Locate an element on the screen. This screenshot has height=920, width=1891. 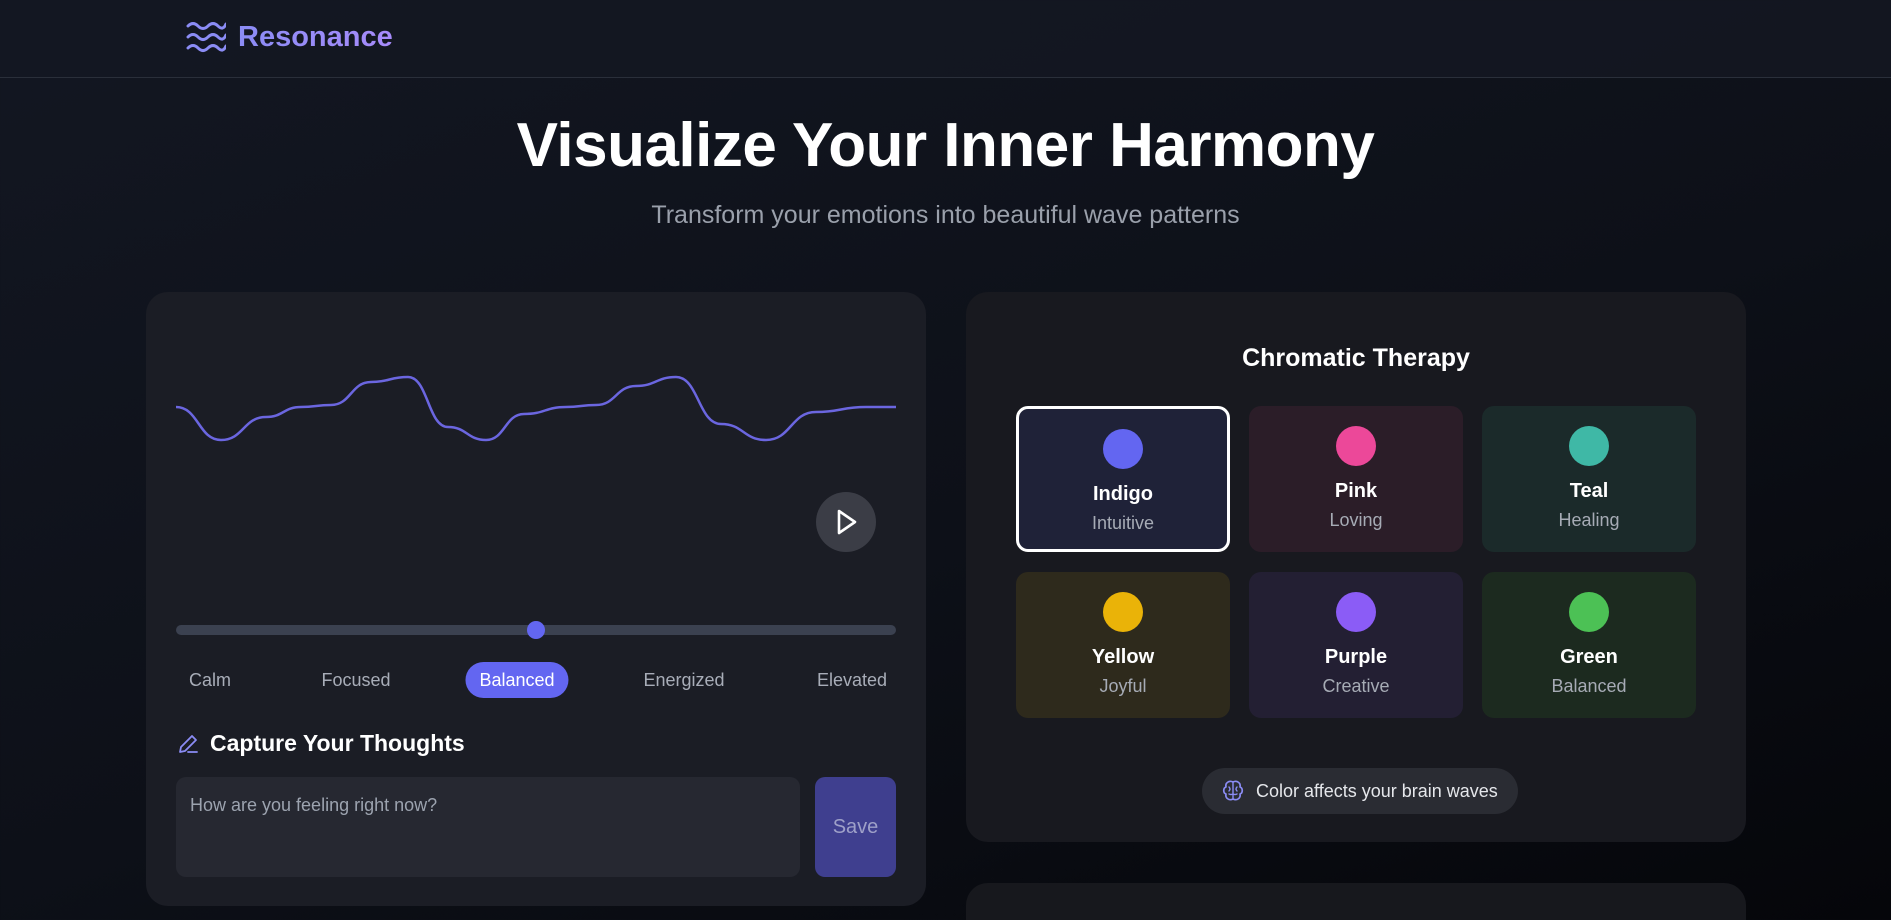
color-name: Pink is located at coordinates (1356, 491).